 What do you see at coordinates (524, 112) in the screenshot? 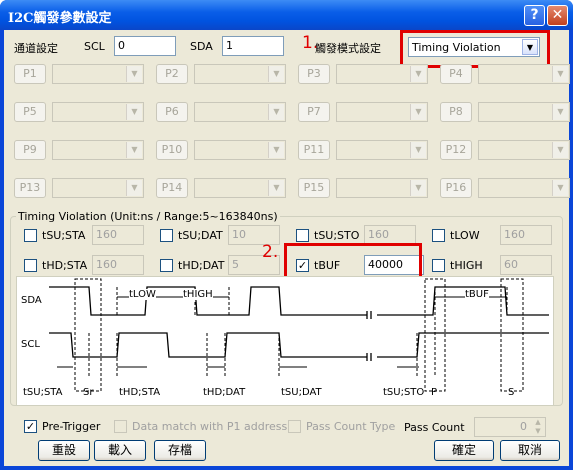
I see `pin-select-p8: ▼` at bounding box center [524, 112].